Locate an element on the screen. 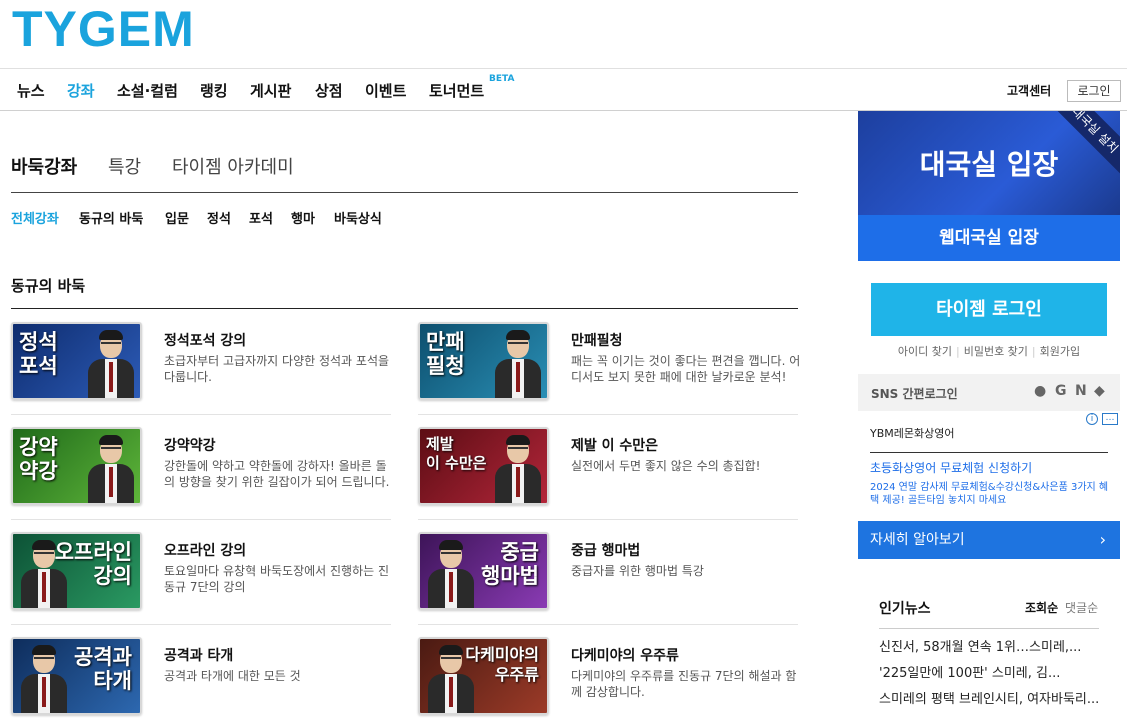  section-divider is located at coordinates (404, 308).